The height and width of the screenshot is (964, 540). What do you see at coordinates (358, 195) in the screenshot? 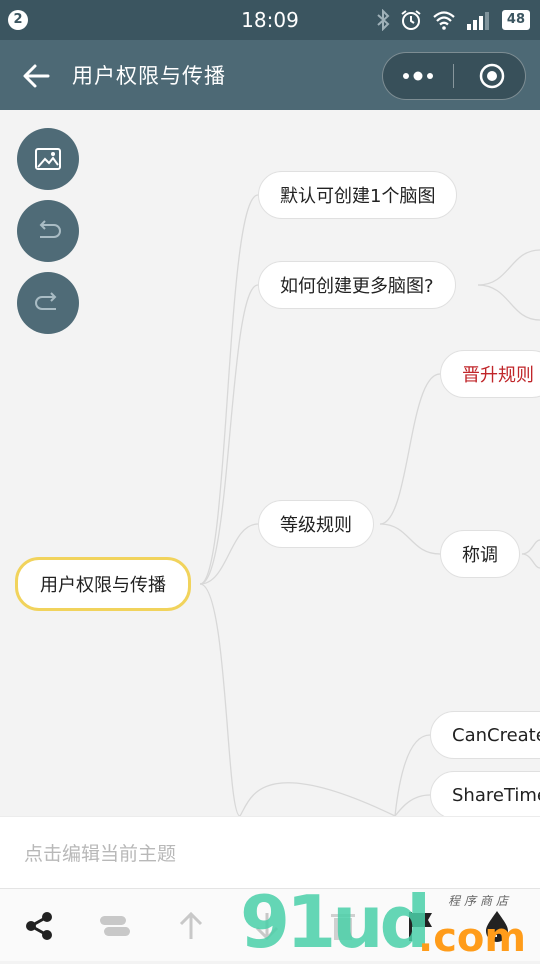
I see `node-default-create: 默认可创建1个脑图` at bounding box center [358, 195].